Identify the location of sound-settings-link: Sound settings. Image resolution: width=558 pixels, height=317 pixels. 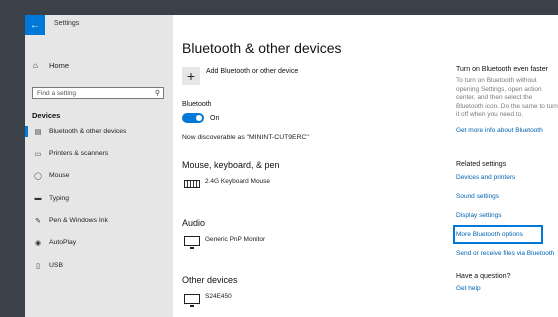
(507, 196).